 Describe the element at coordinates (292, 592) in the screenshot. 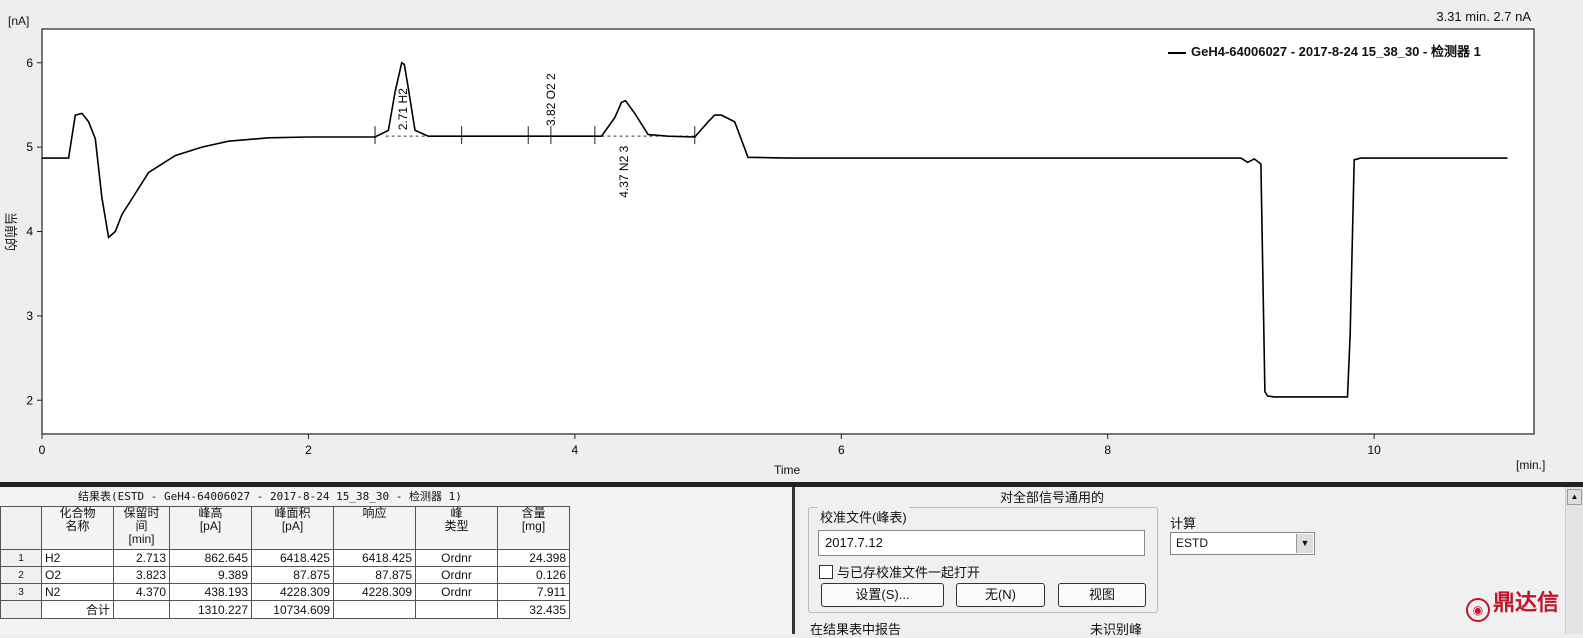

I see `cell-peak-area: 4228.309` at that location.